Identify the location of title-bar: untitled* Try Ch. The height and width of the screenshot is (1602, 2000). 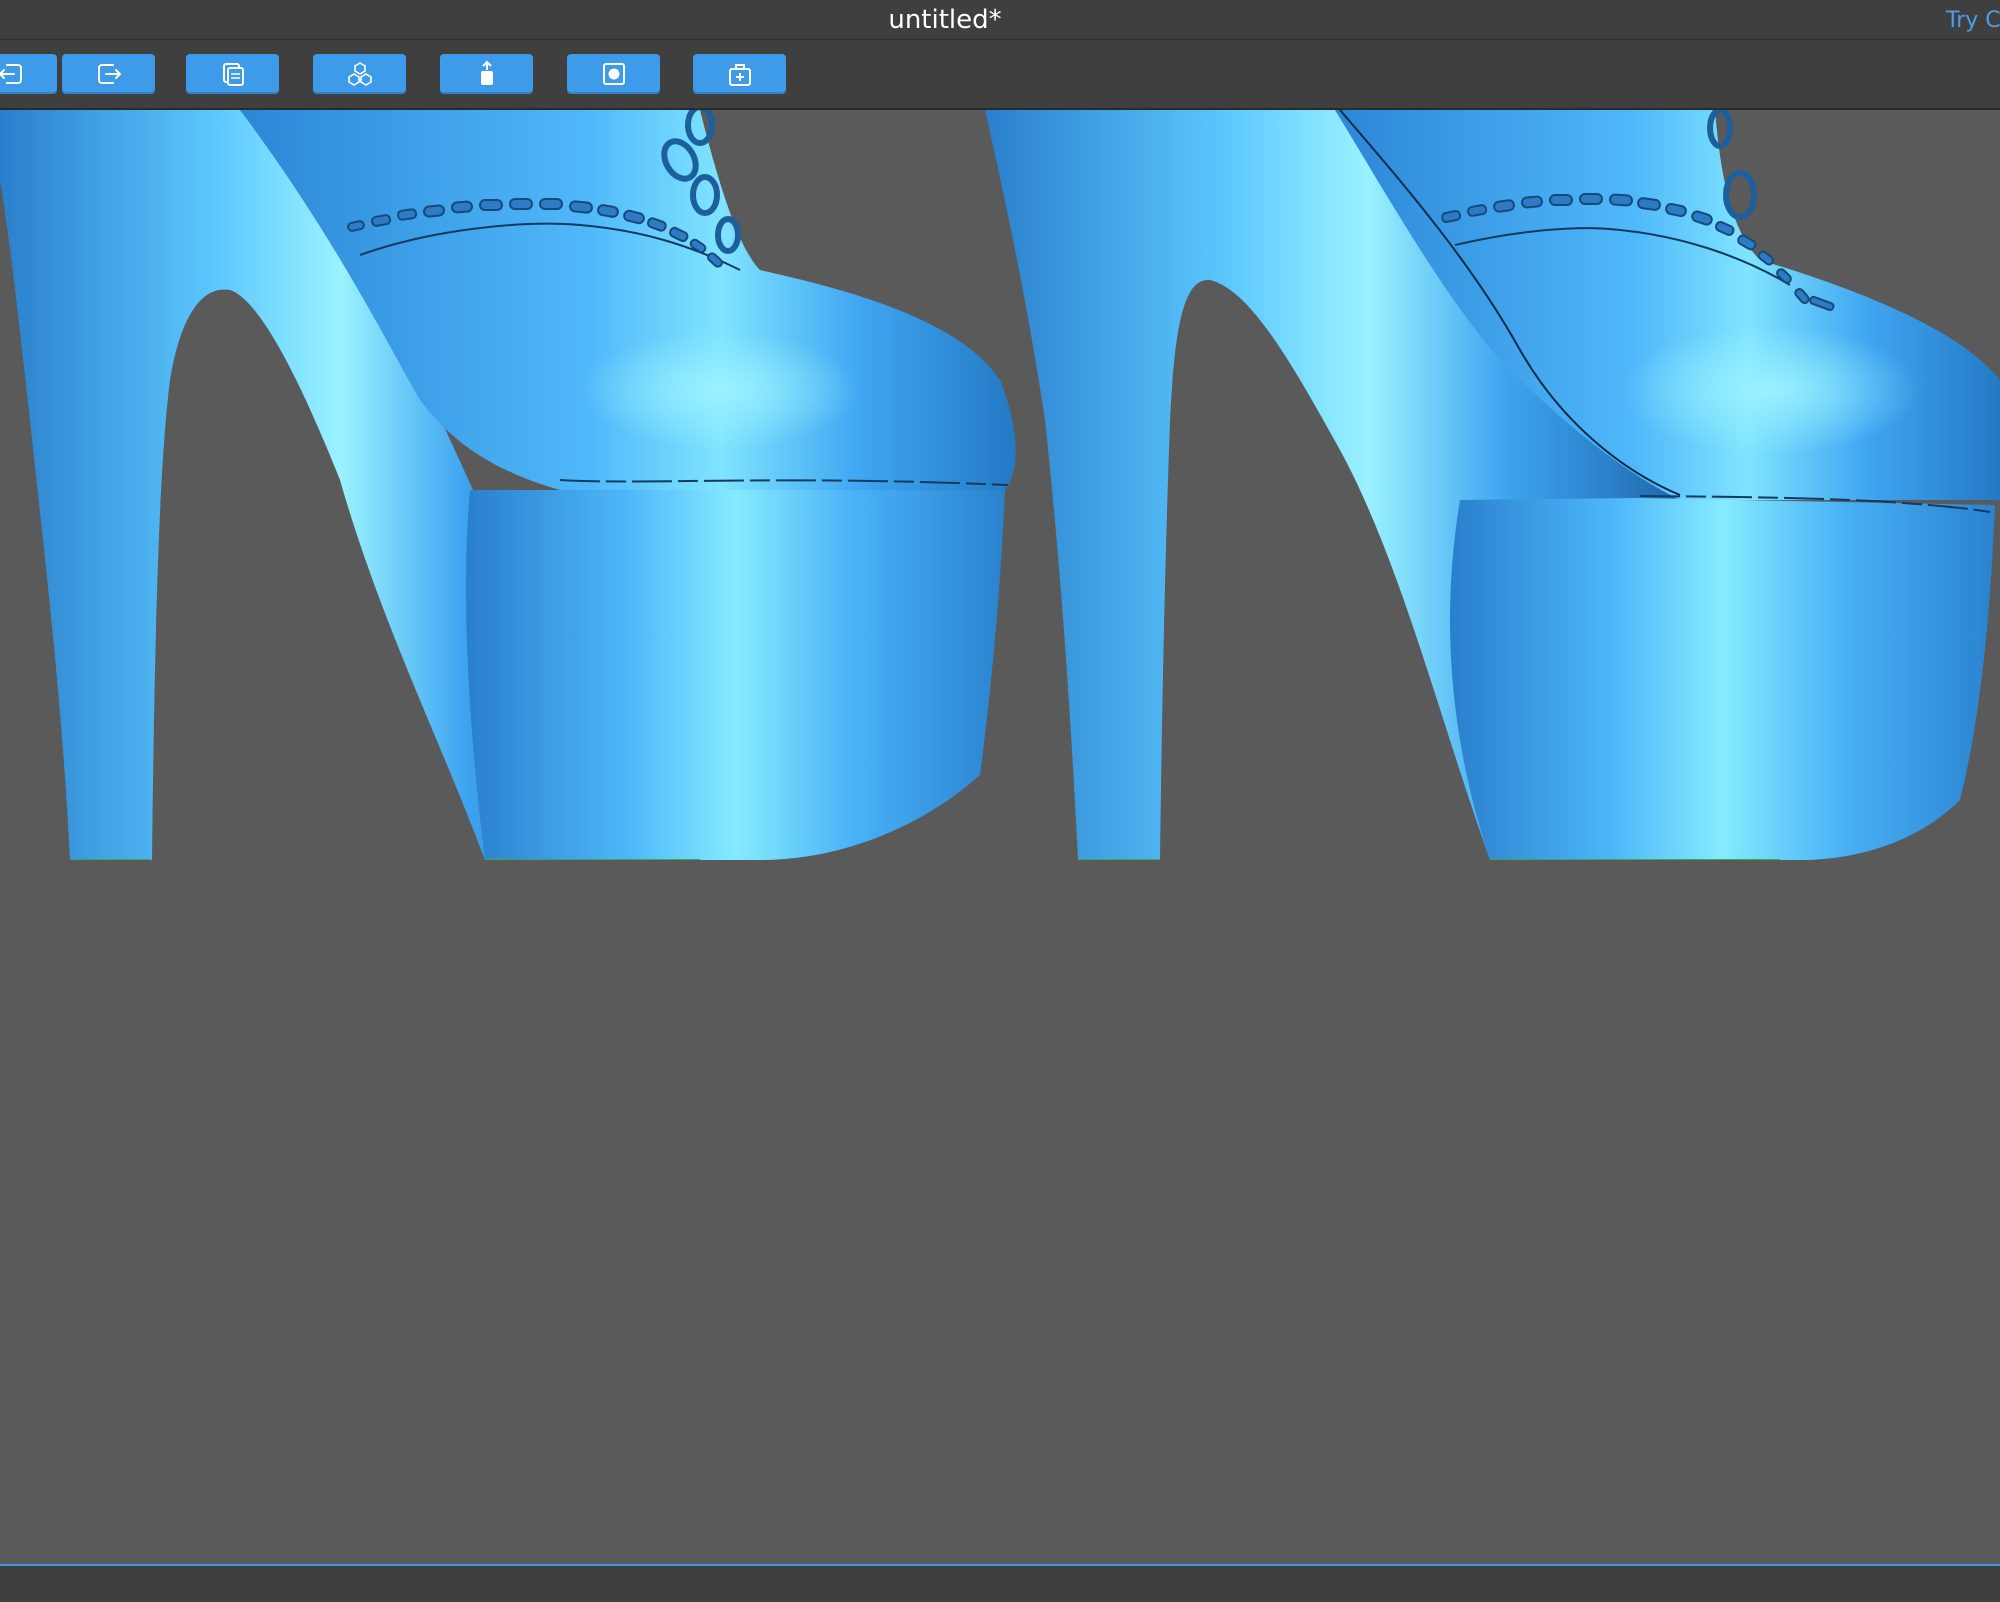
(1000, 20).